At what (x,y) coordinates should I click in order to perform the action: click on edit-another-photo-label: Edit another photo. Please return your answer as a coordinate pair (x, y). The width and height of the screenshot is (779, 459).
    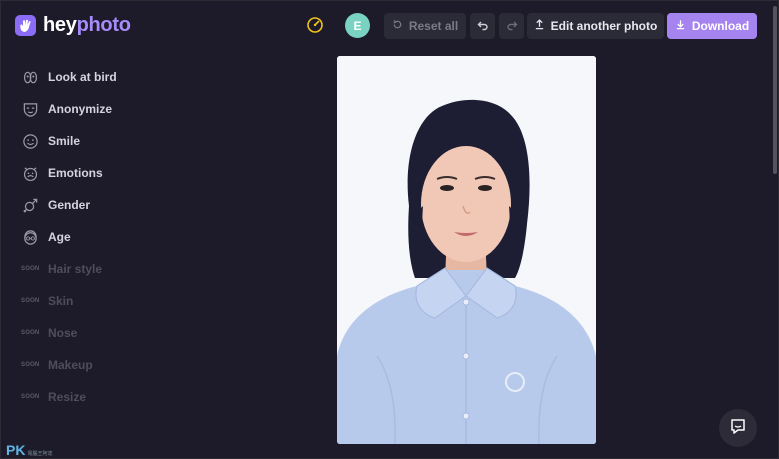
    Looking at the image, I should click on (604, 26).